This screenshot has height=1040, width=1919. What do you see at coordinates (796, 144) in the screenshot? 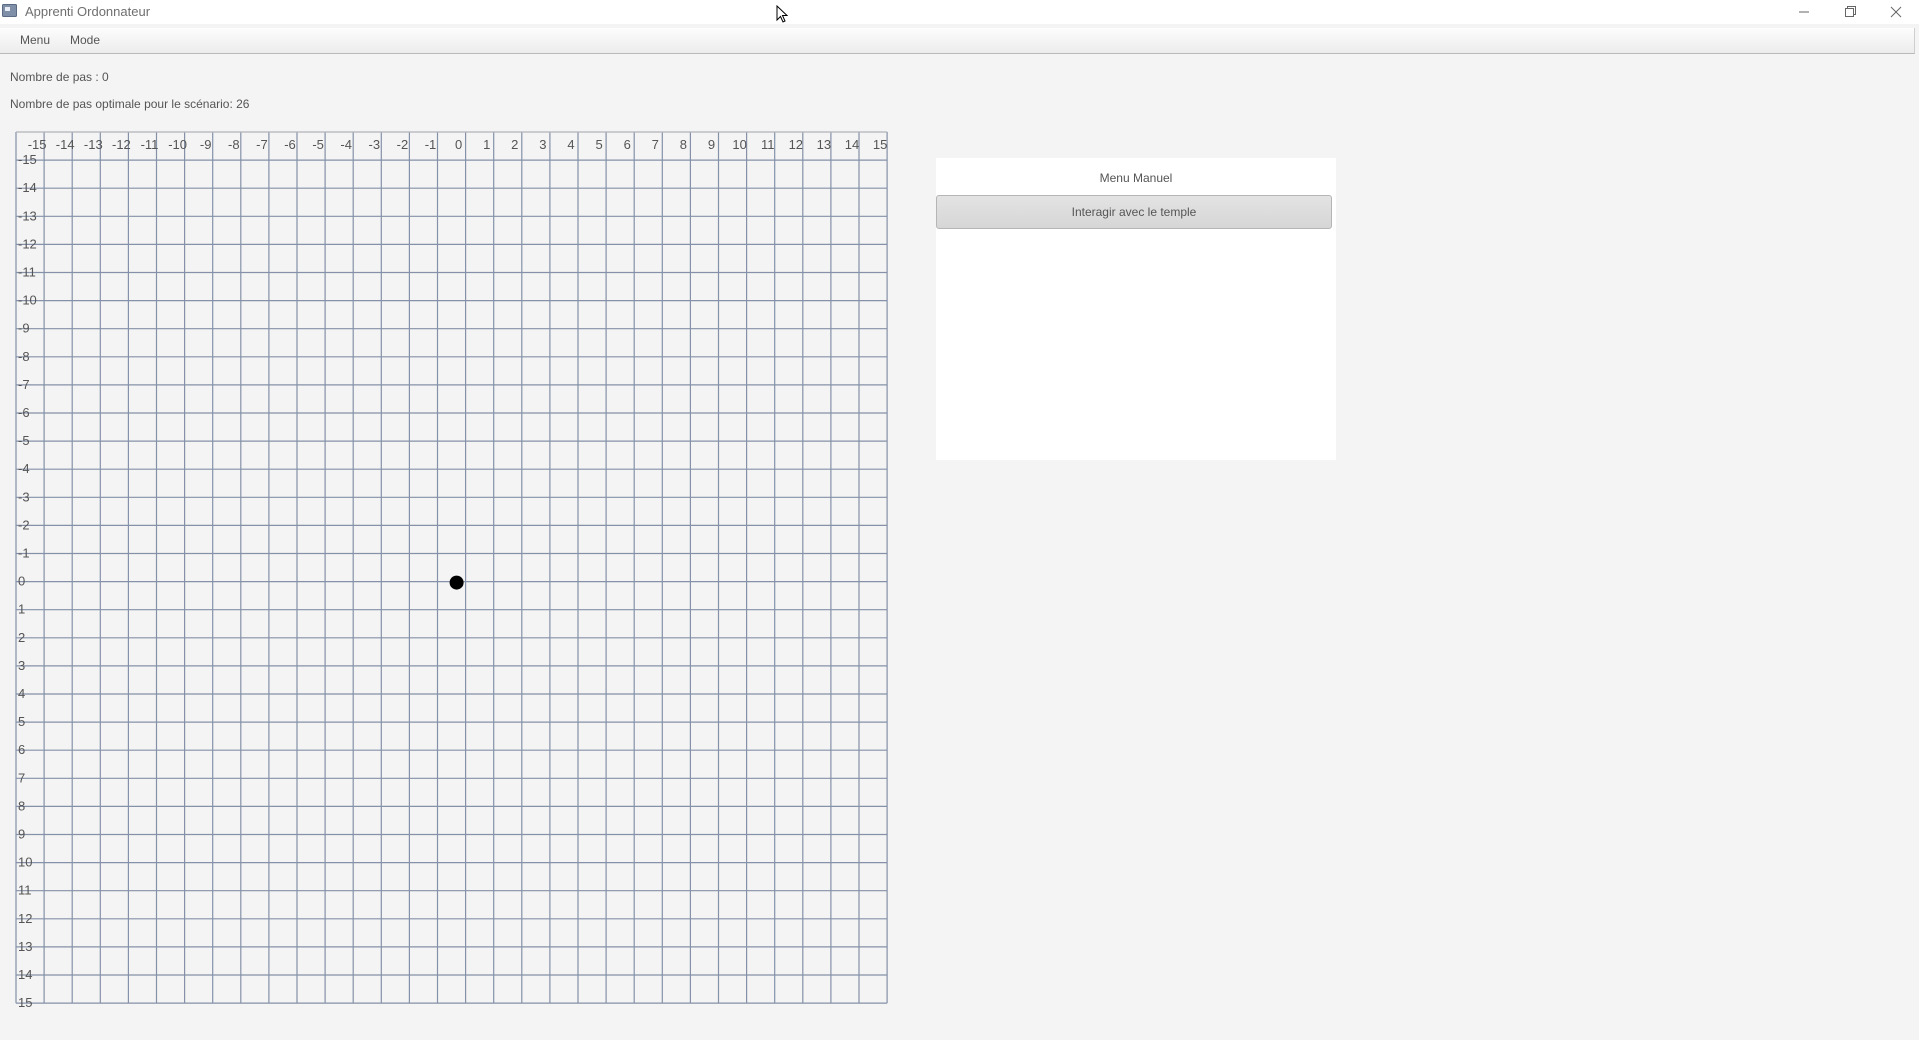
I see `x-tick-label: 12` at bounding box center [796, 144].